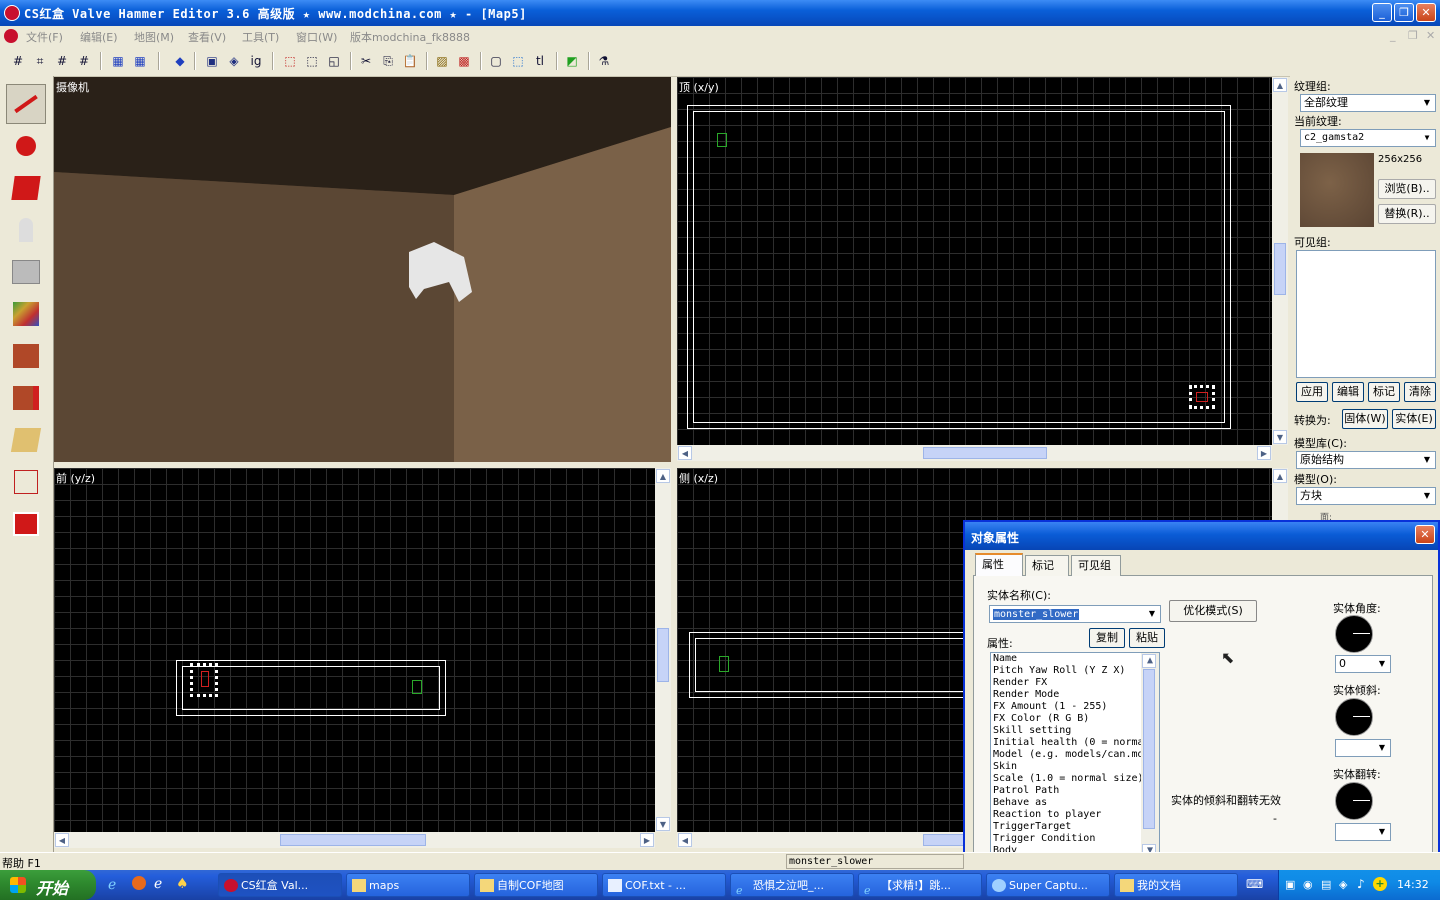 The width and height of the screenshot is (1440, 900). Describe the element at coordinates (1337, 190) in the screenshot. I see `texture-preview` at that location.